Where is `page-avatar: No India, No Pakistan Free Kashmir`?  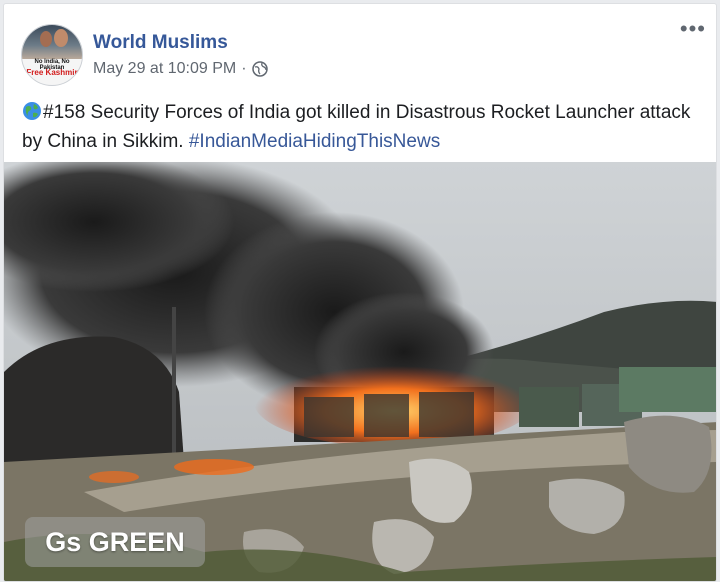
page-avatar: No India, No Pakistan Free Kashmir is located at coordinates (52, 55).